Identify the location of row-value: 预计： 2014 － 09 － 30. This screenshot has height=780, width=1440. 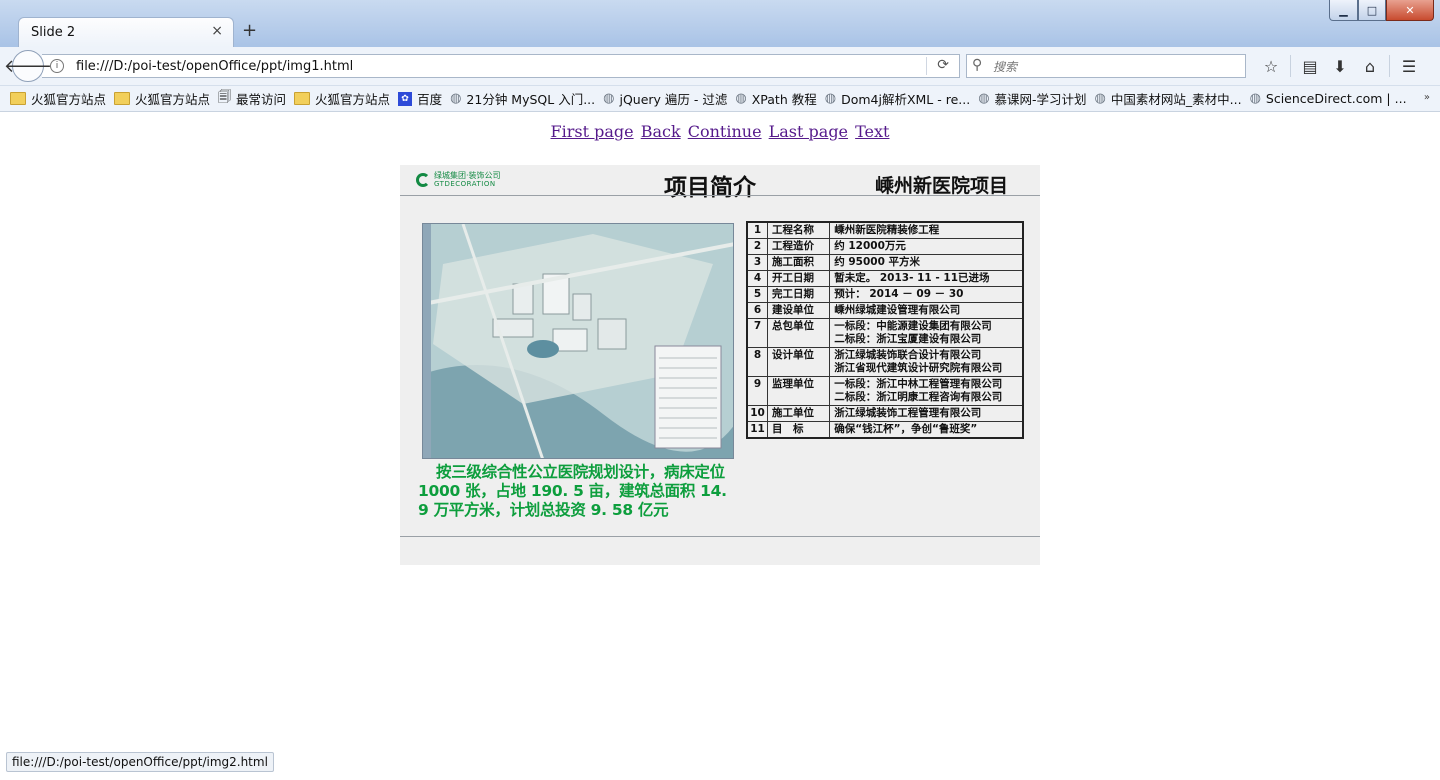
(926, 294).